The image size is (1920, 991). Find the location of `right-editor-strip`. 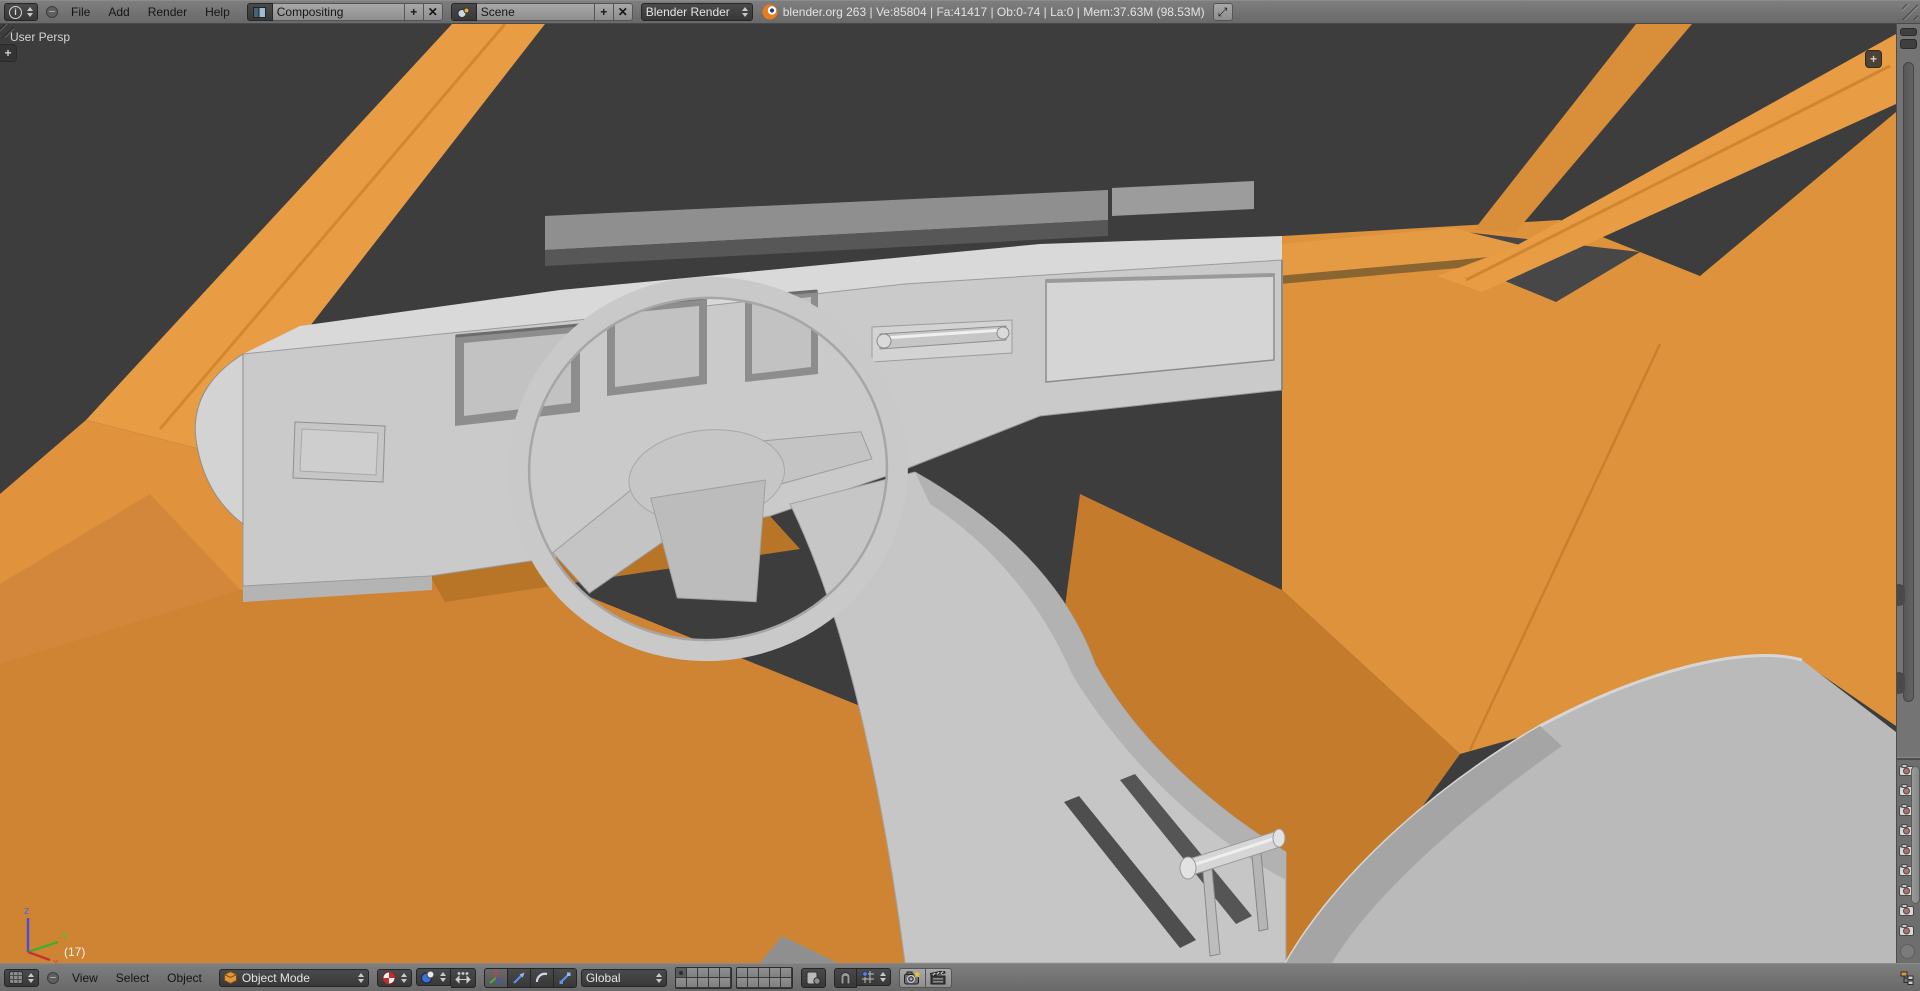

right-editor-strip is located at coordinates (1908, 493).